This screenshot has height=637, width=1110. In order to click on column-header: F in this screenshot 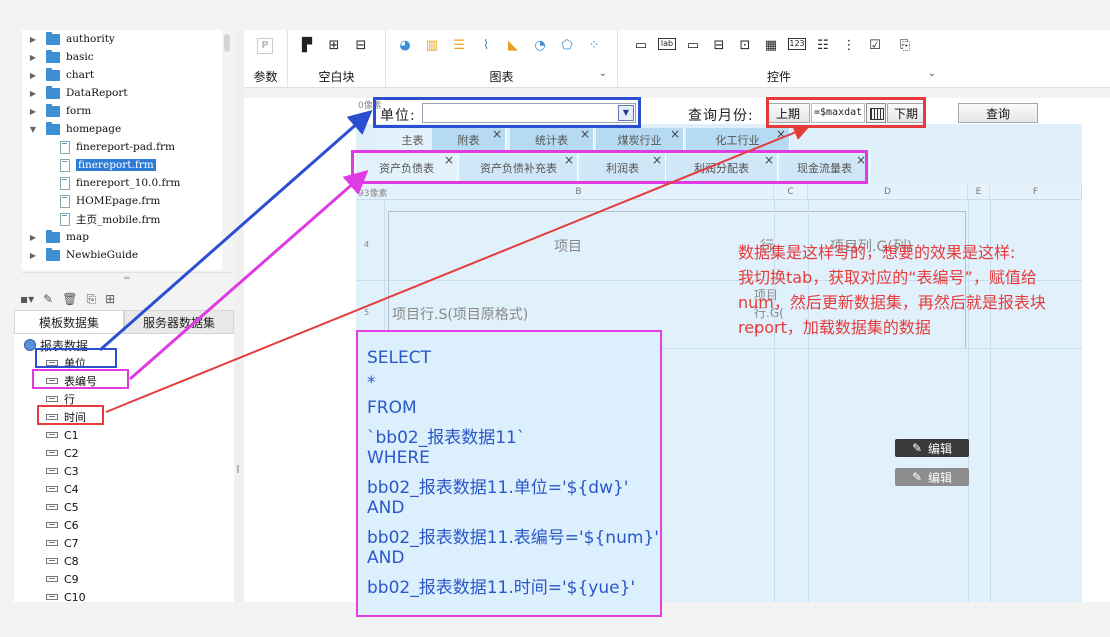, I will do `click(1036, 192)`.